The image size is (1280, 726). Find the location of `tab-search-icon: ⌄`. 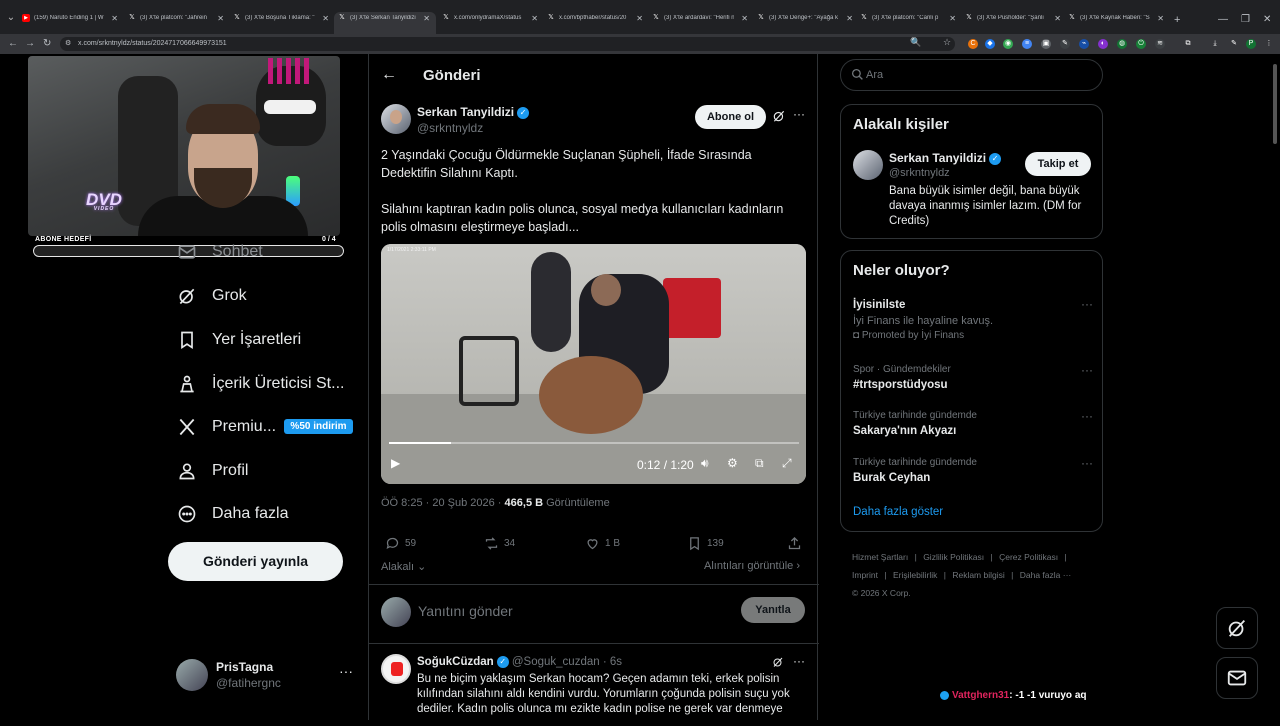

tab-search-icon: ⌄ is located at coordinates (11, 19).